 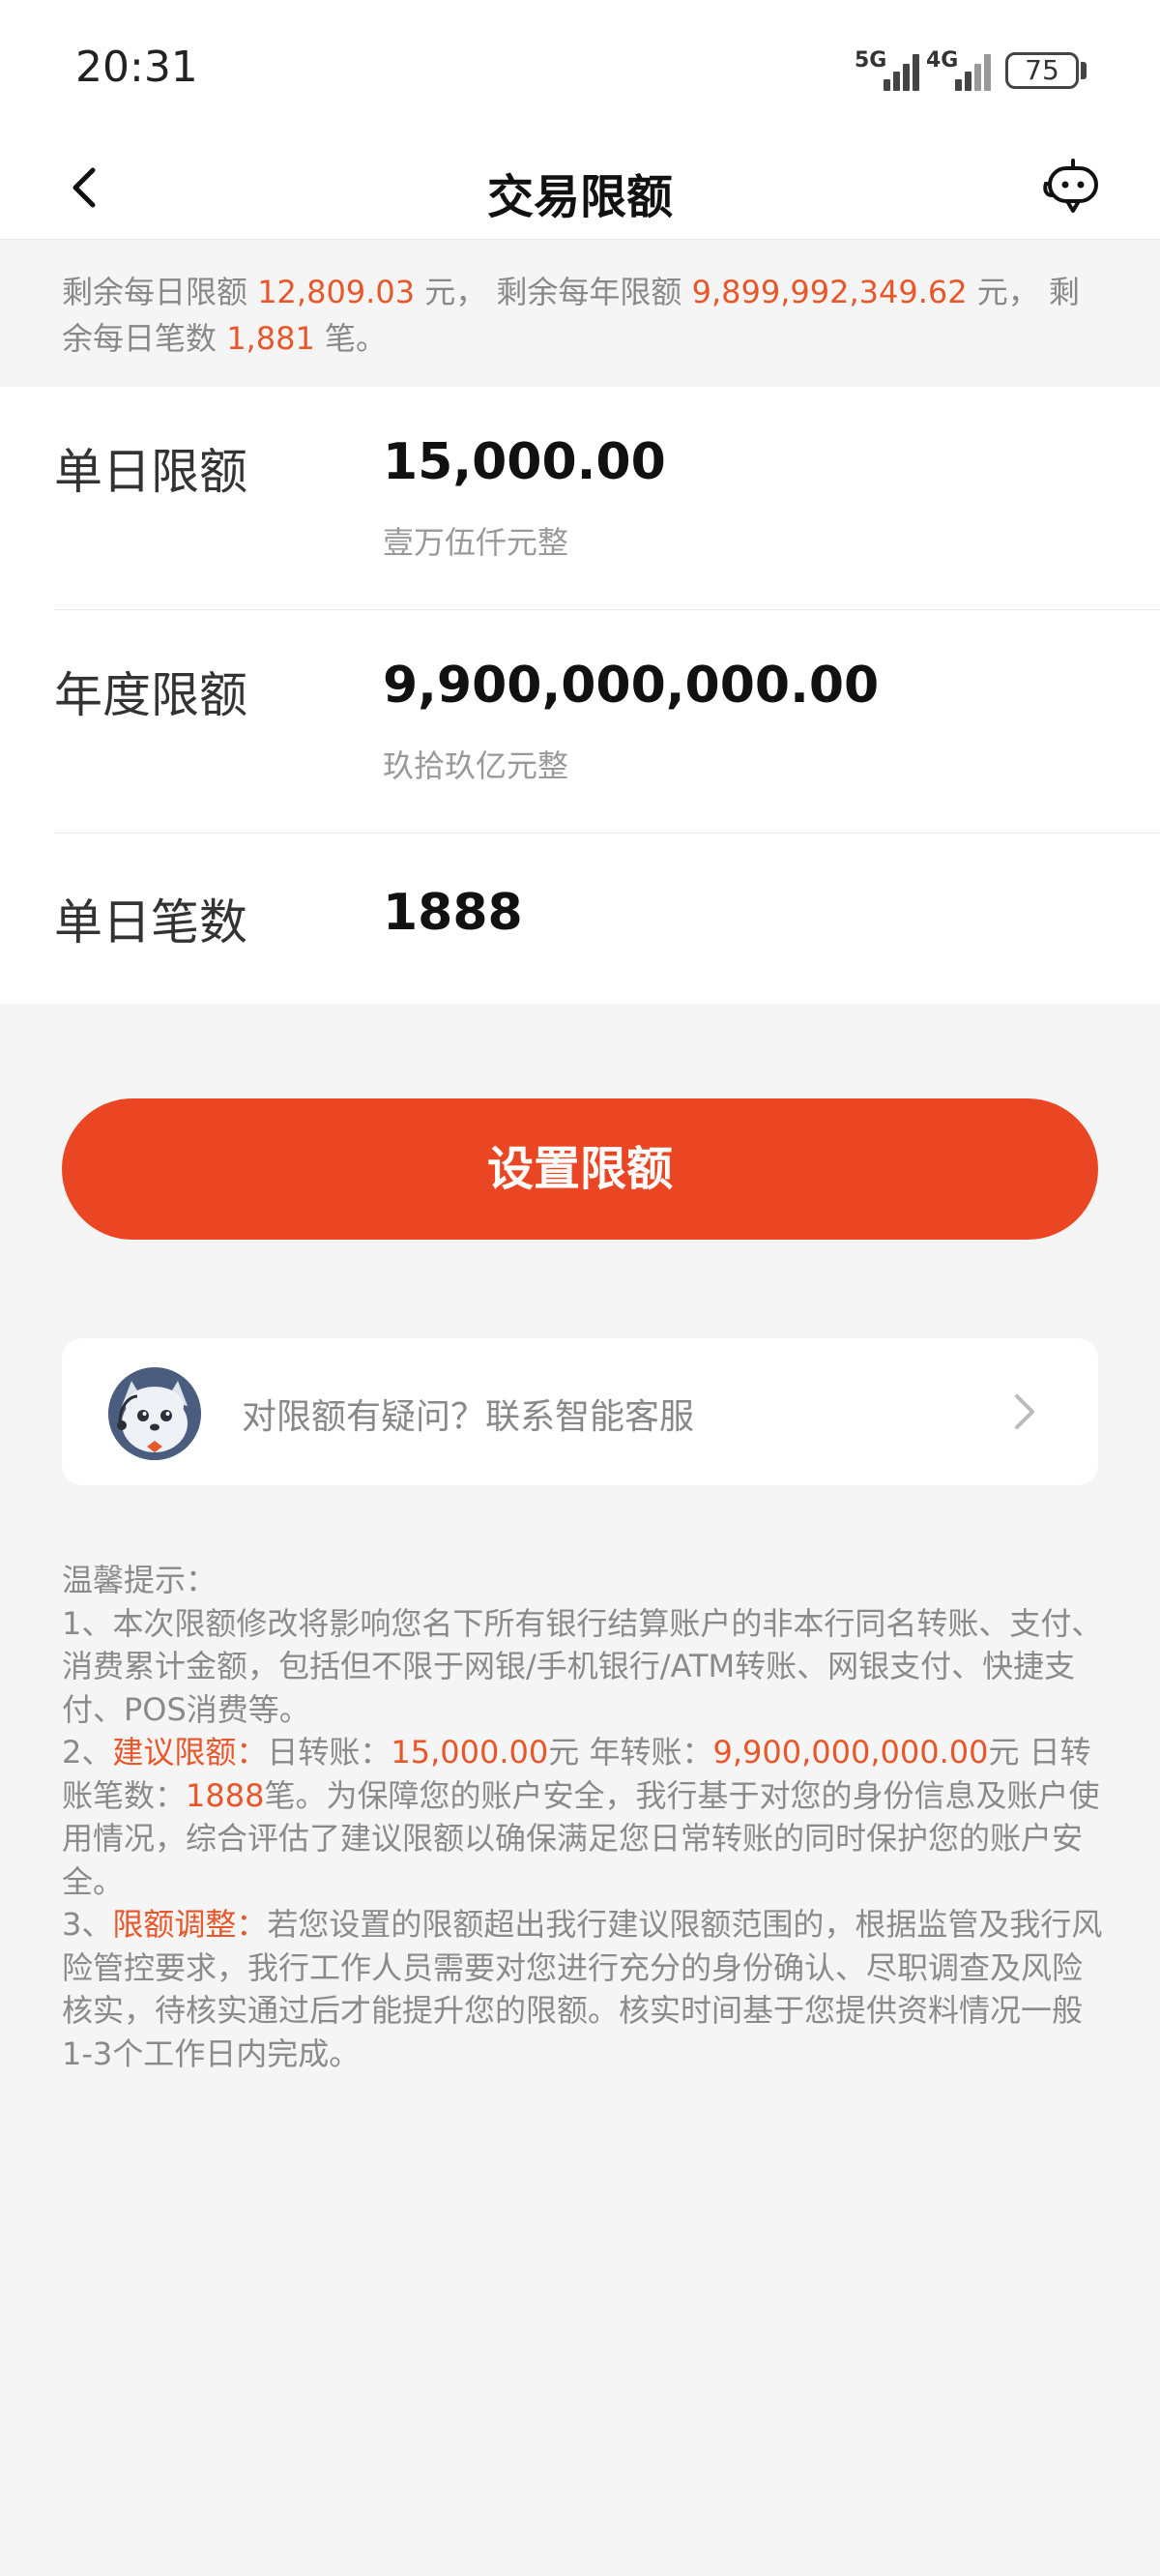 I want to click on yearly-remaining-label: 元， 剩余每年限额, so click(x=553, y=292).